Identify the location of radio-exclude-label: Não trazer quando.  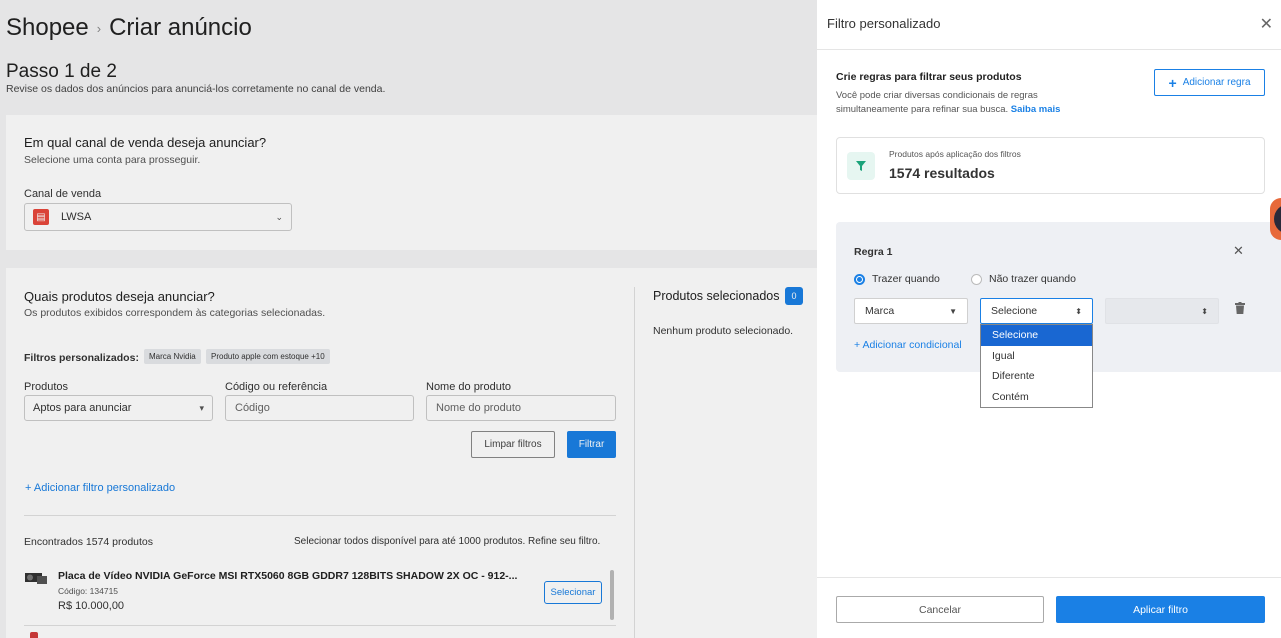
(1032, 279).